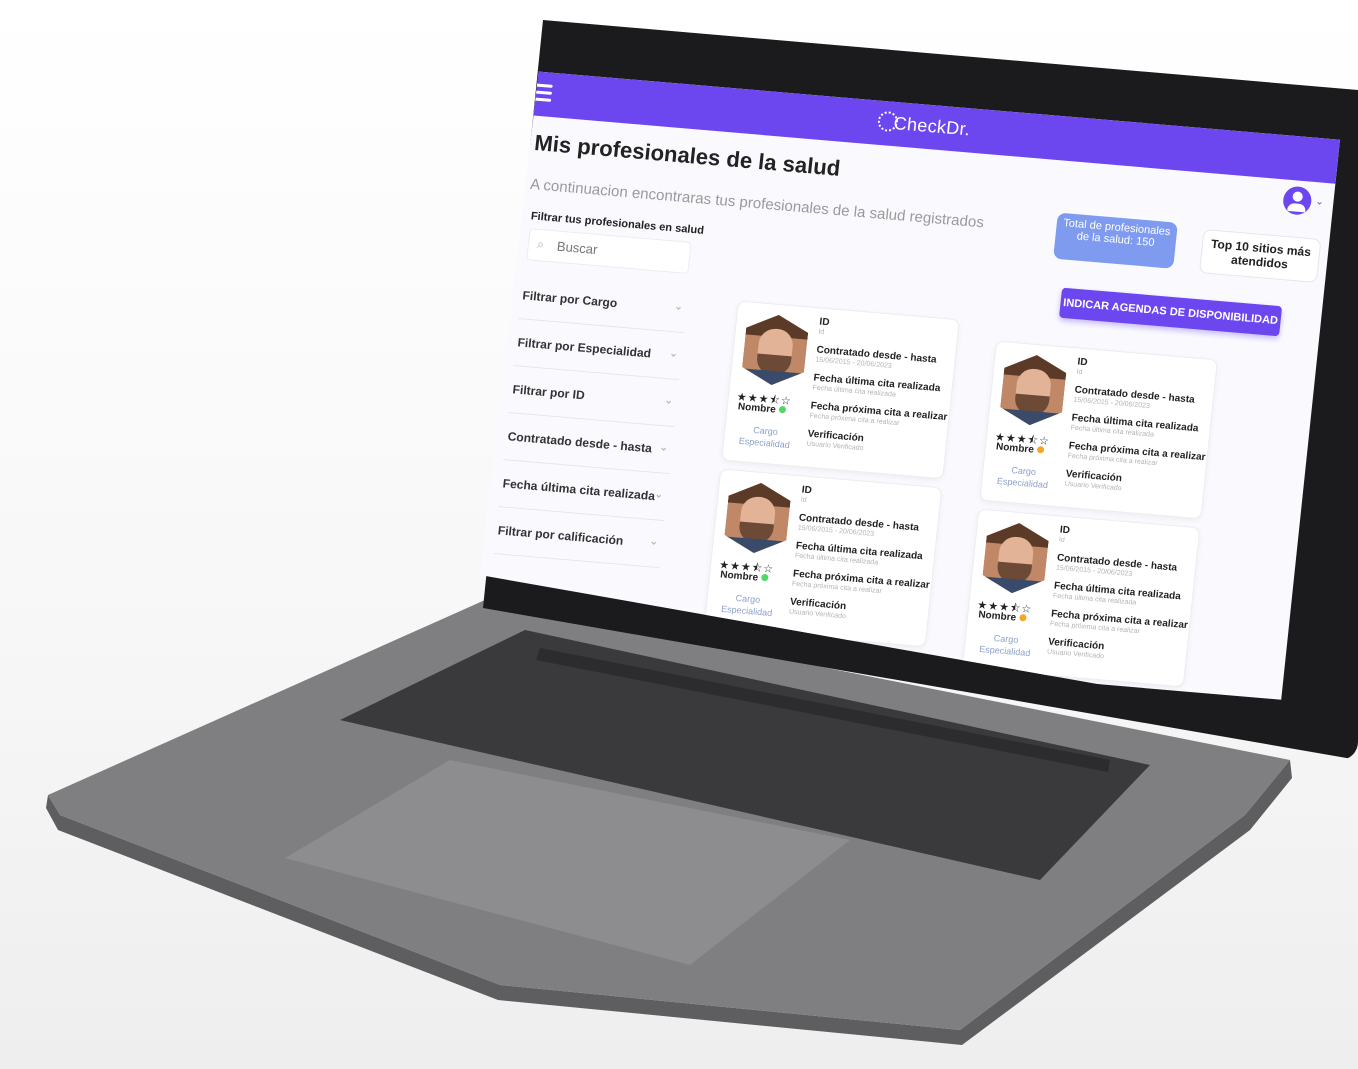 This screenshot has width=1358, height=1069. What do you see at coordinates (541, 243) in the screenshot?
I see `search-icon: ⌕` at bounding box center [541, 243].